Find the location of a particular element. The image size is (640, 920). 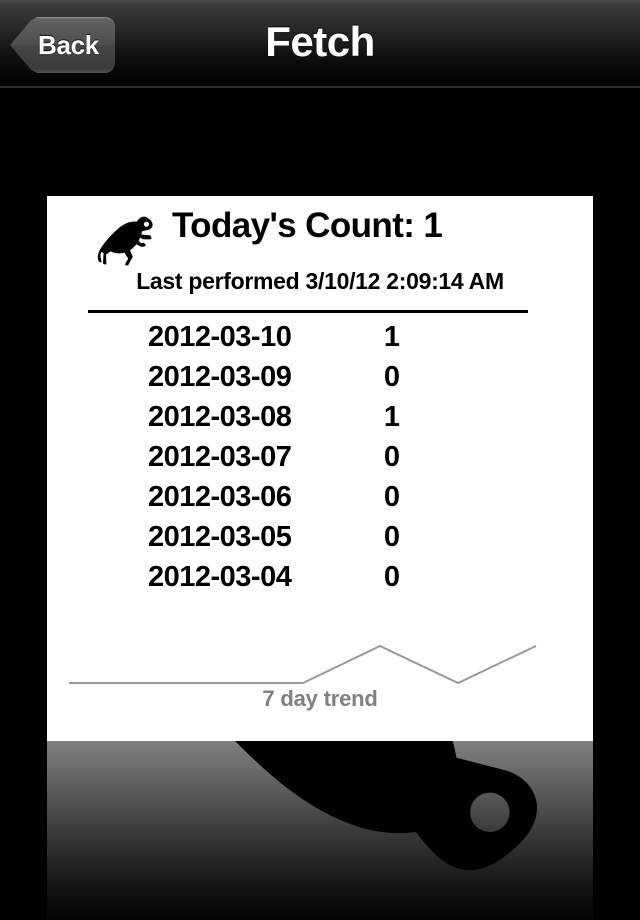

trend-label: 7 day trend is located at coordinates (320, 698).